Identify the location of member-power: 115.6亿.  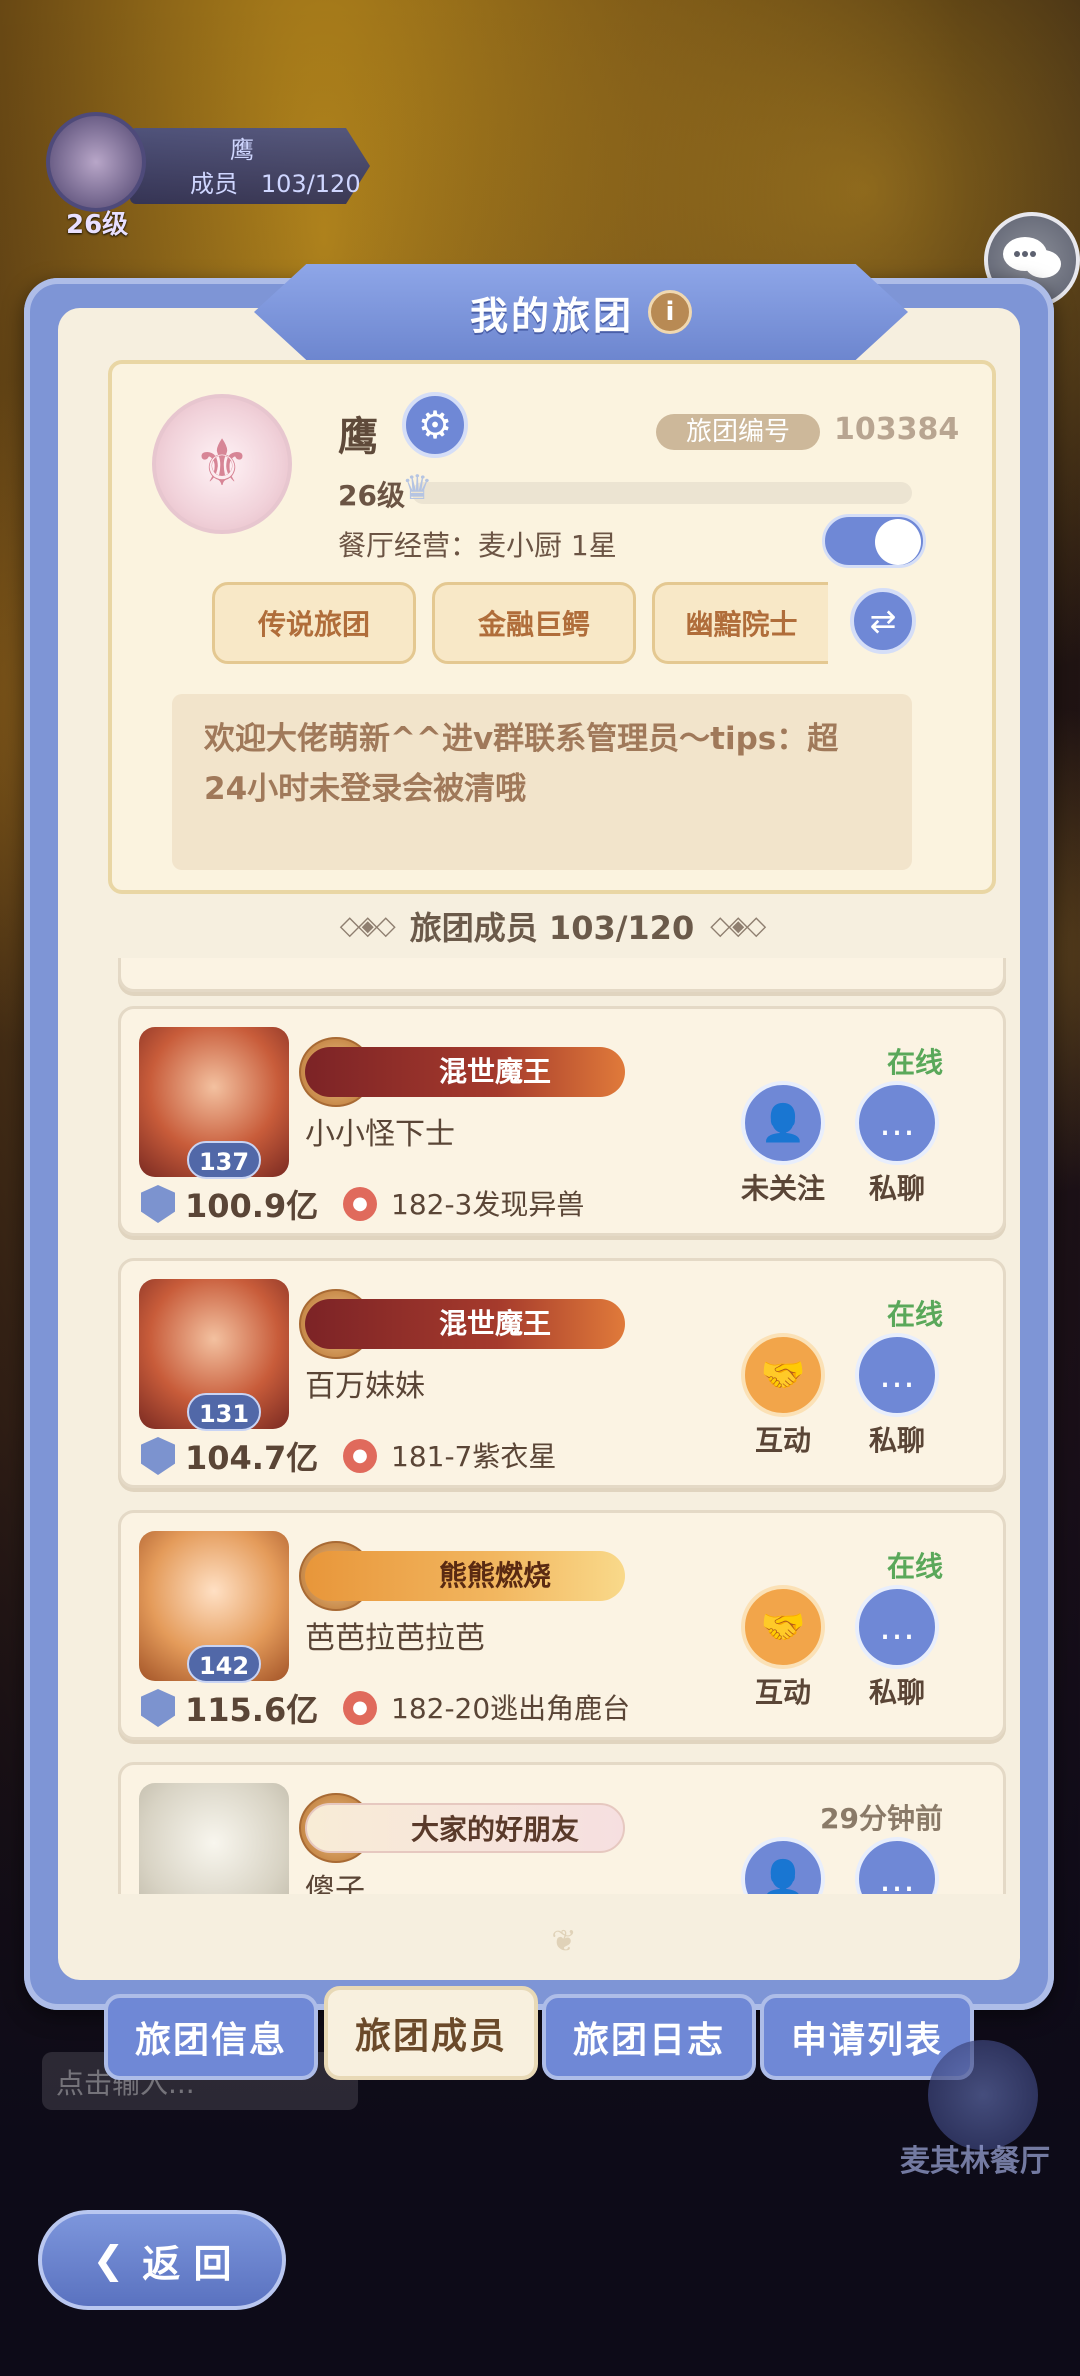
(252, 1710).